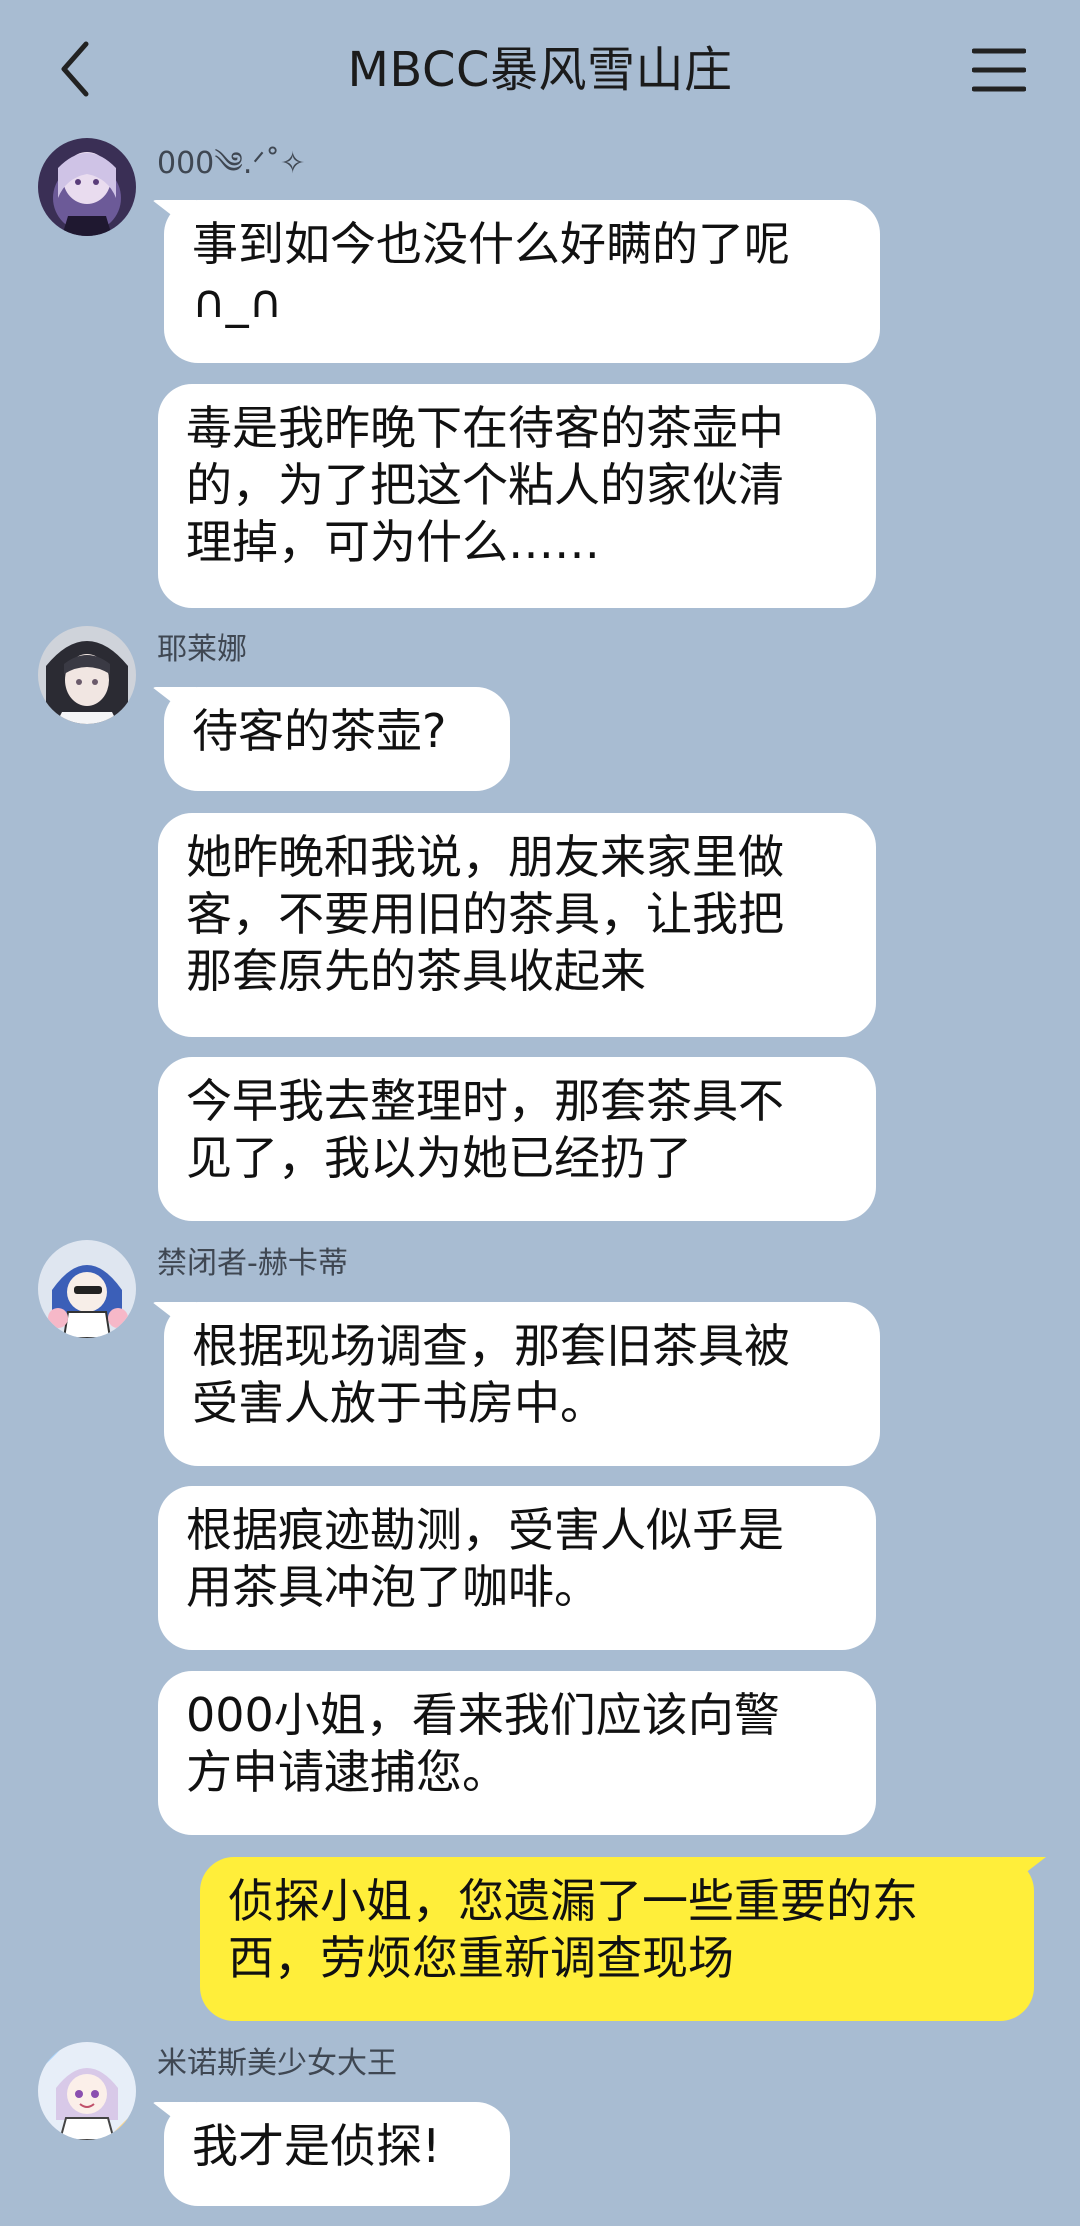 The width and height of the screenshot is (1080, 2226). What do you see at coordinates (337, 739) in the screenshot?
I see `message-bubble: 待客的茶壶?` at bounding box center [337, 739].